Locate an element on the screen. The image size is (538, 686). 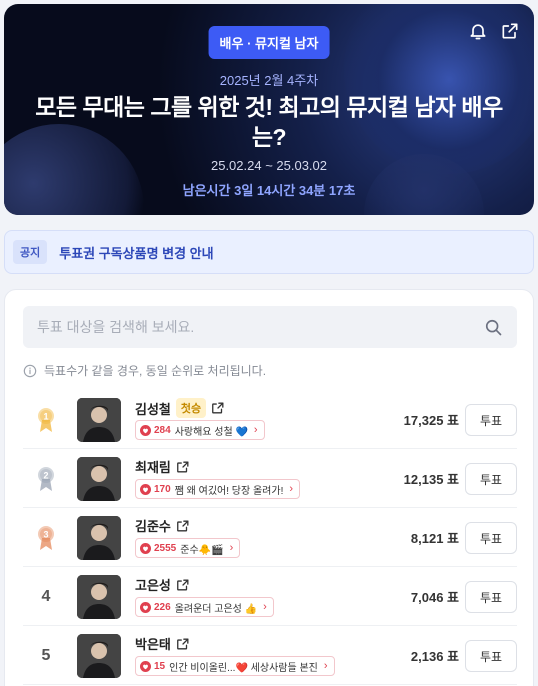
vote-count: 17,325 표 is located at coordinates (431, 420).